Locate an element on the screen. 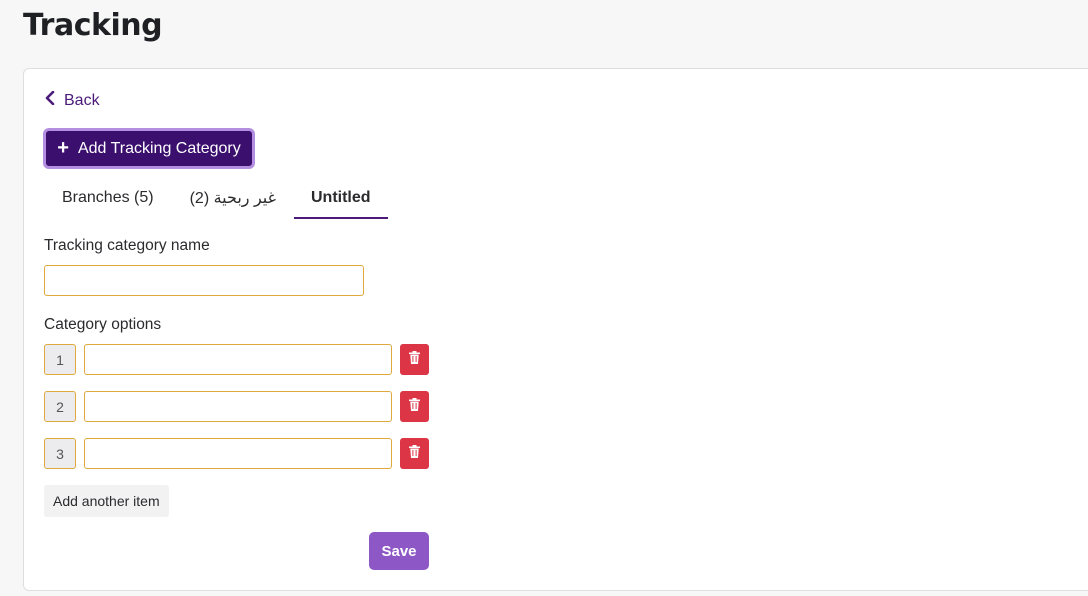 The height and width of the screenshot is (596, 1088). add-another-item-button: Add another item is located at coordinates (106, 501).